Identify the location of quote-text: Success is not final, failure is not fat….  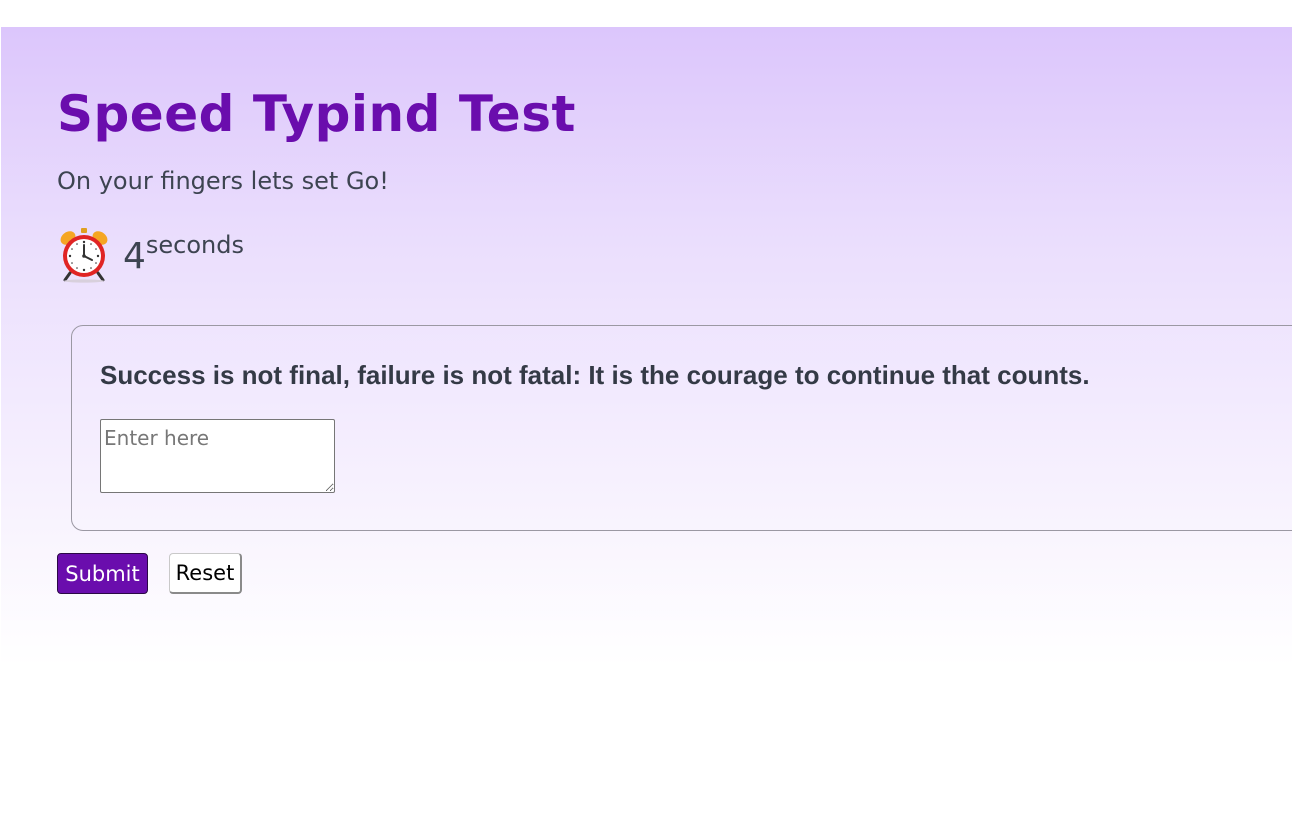
(595, 375).